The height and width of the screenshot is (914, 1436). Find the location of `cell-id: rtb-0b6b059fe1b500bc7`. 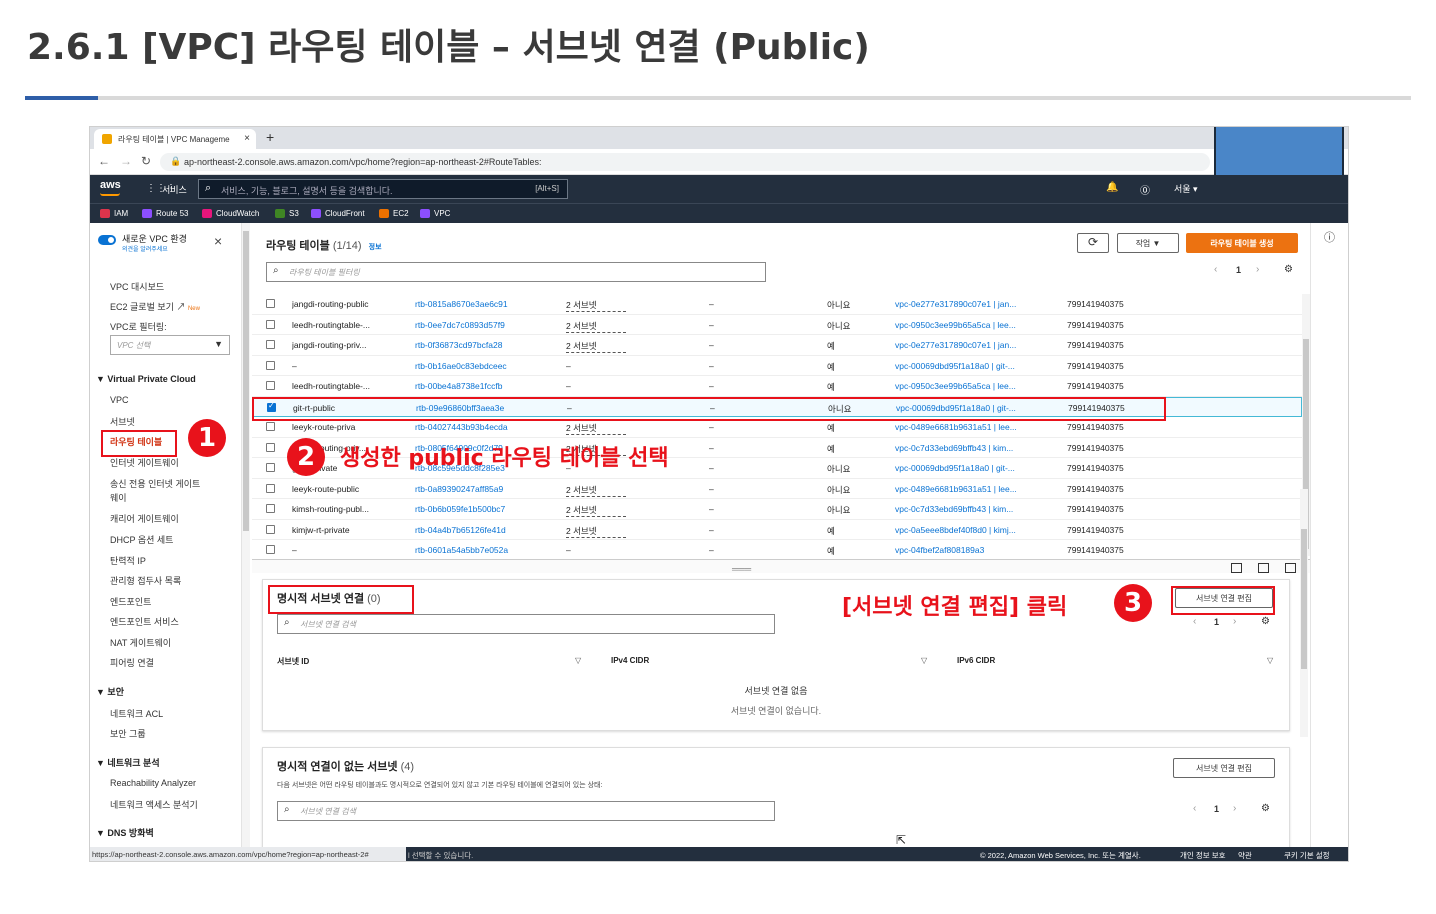

cell-id: rtb-0b6b059fe1b500bc7 is located at coordinates (485, 509).